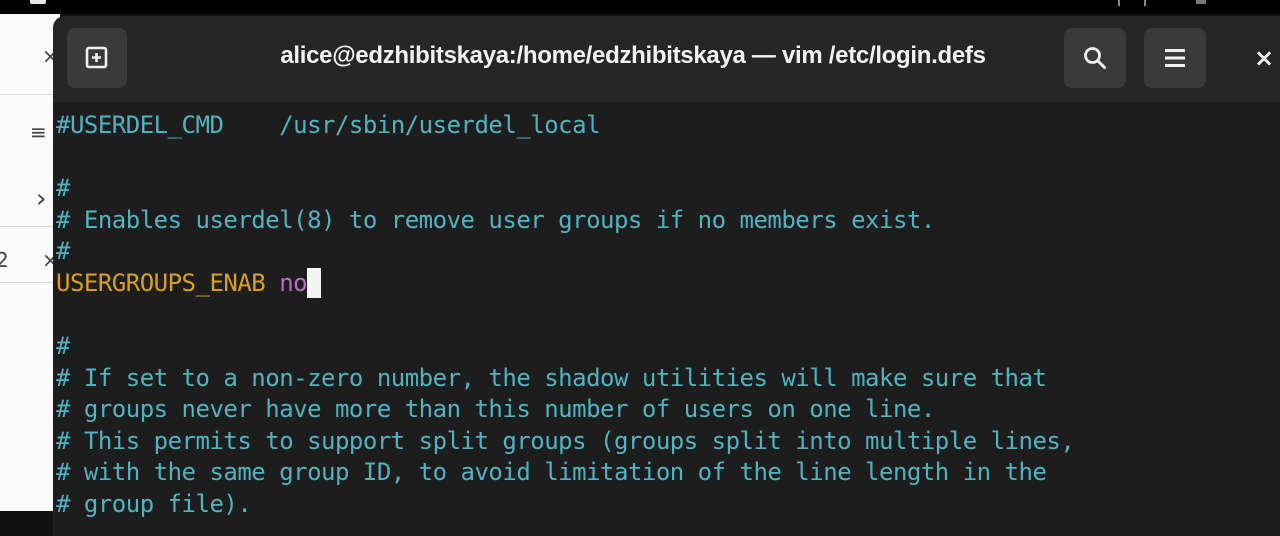  What do you see at coordinates (1201, 2) in the screenshot?
I see `status-icon` at bounding box center [1201, 2].